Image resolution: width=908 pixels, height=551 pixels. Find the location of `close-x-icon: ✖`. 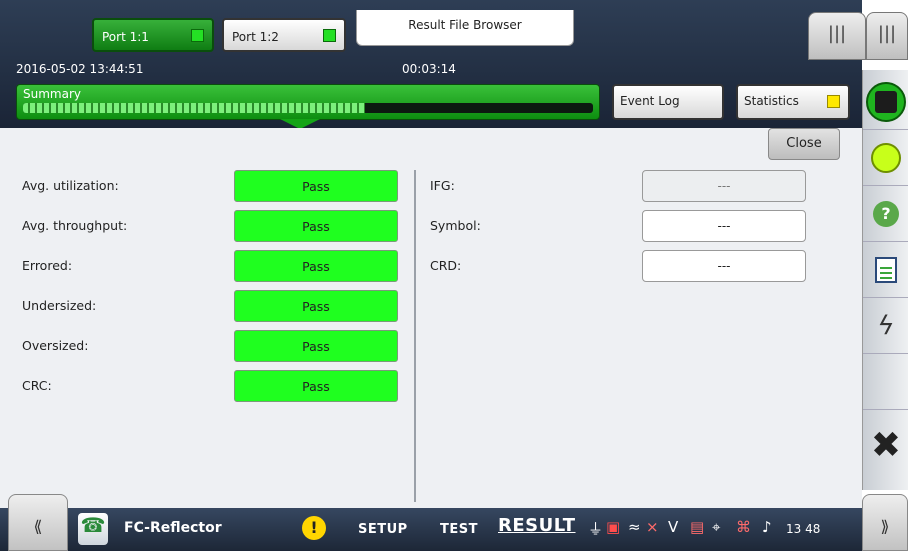

close-x-icon: ✖ is located at coordinates (886, 445).